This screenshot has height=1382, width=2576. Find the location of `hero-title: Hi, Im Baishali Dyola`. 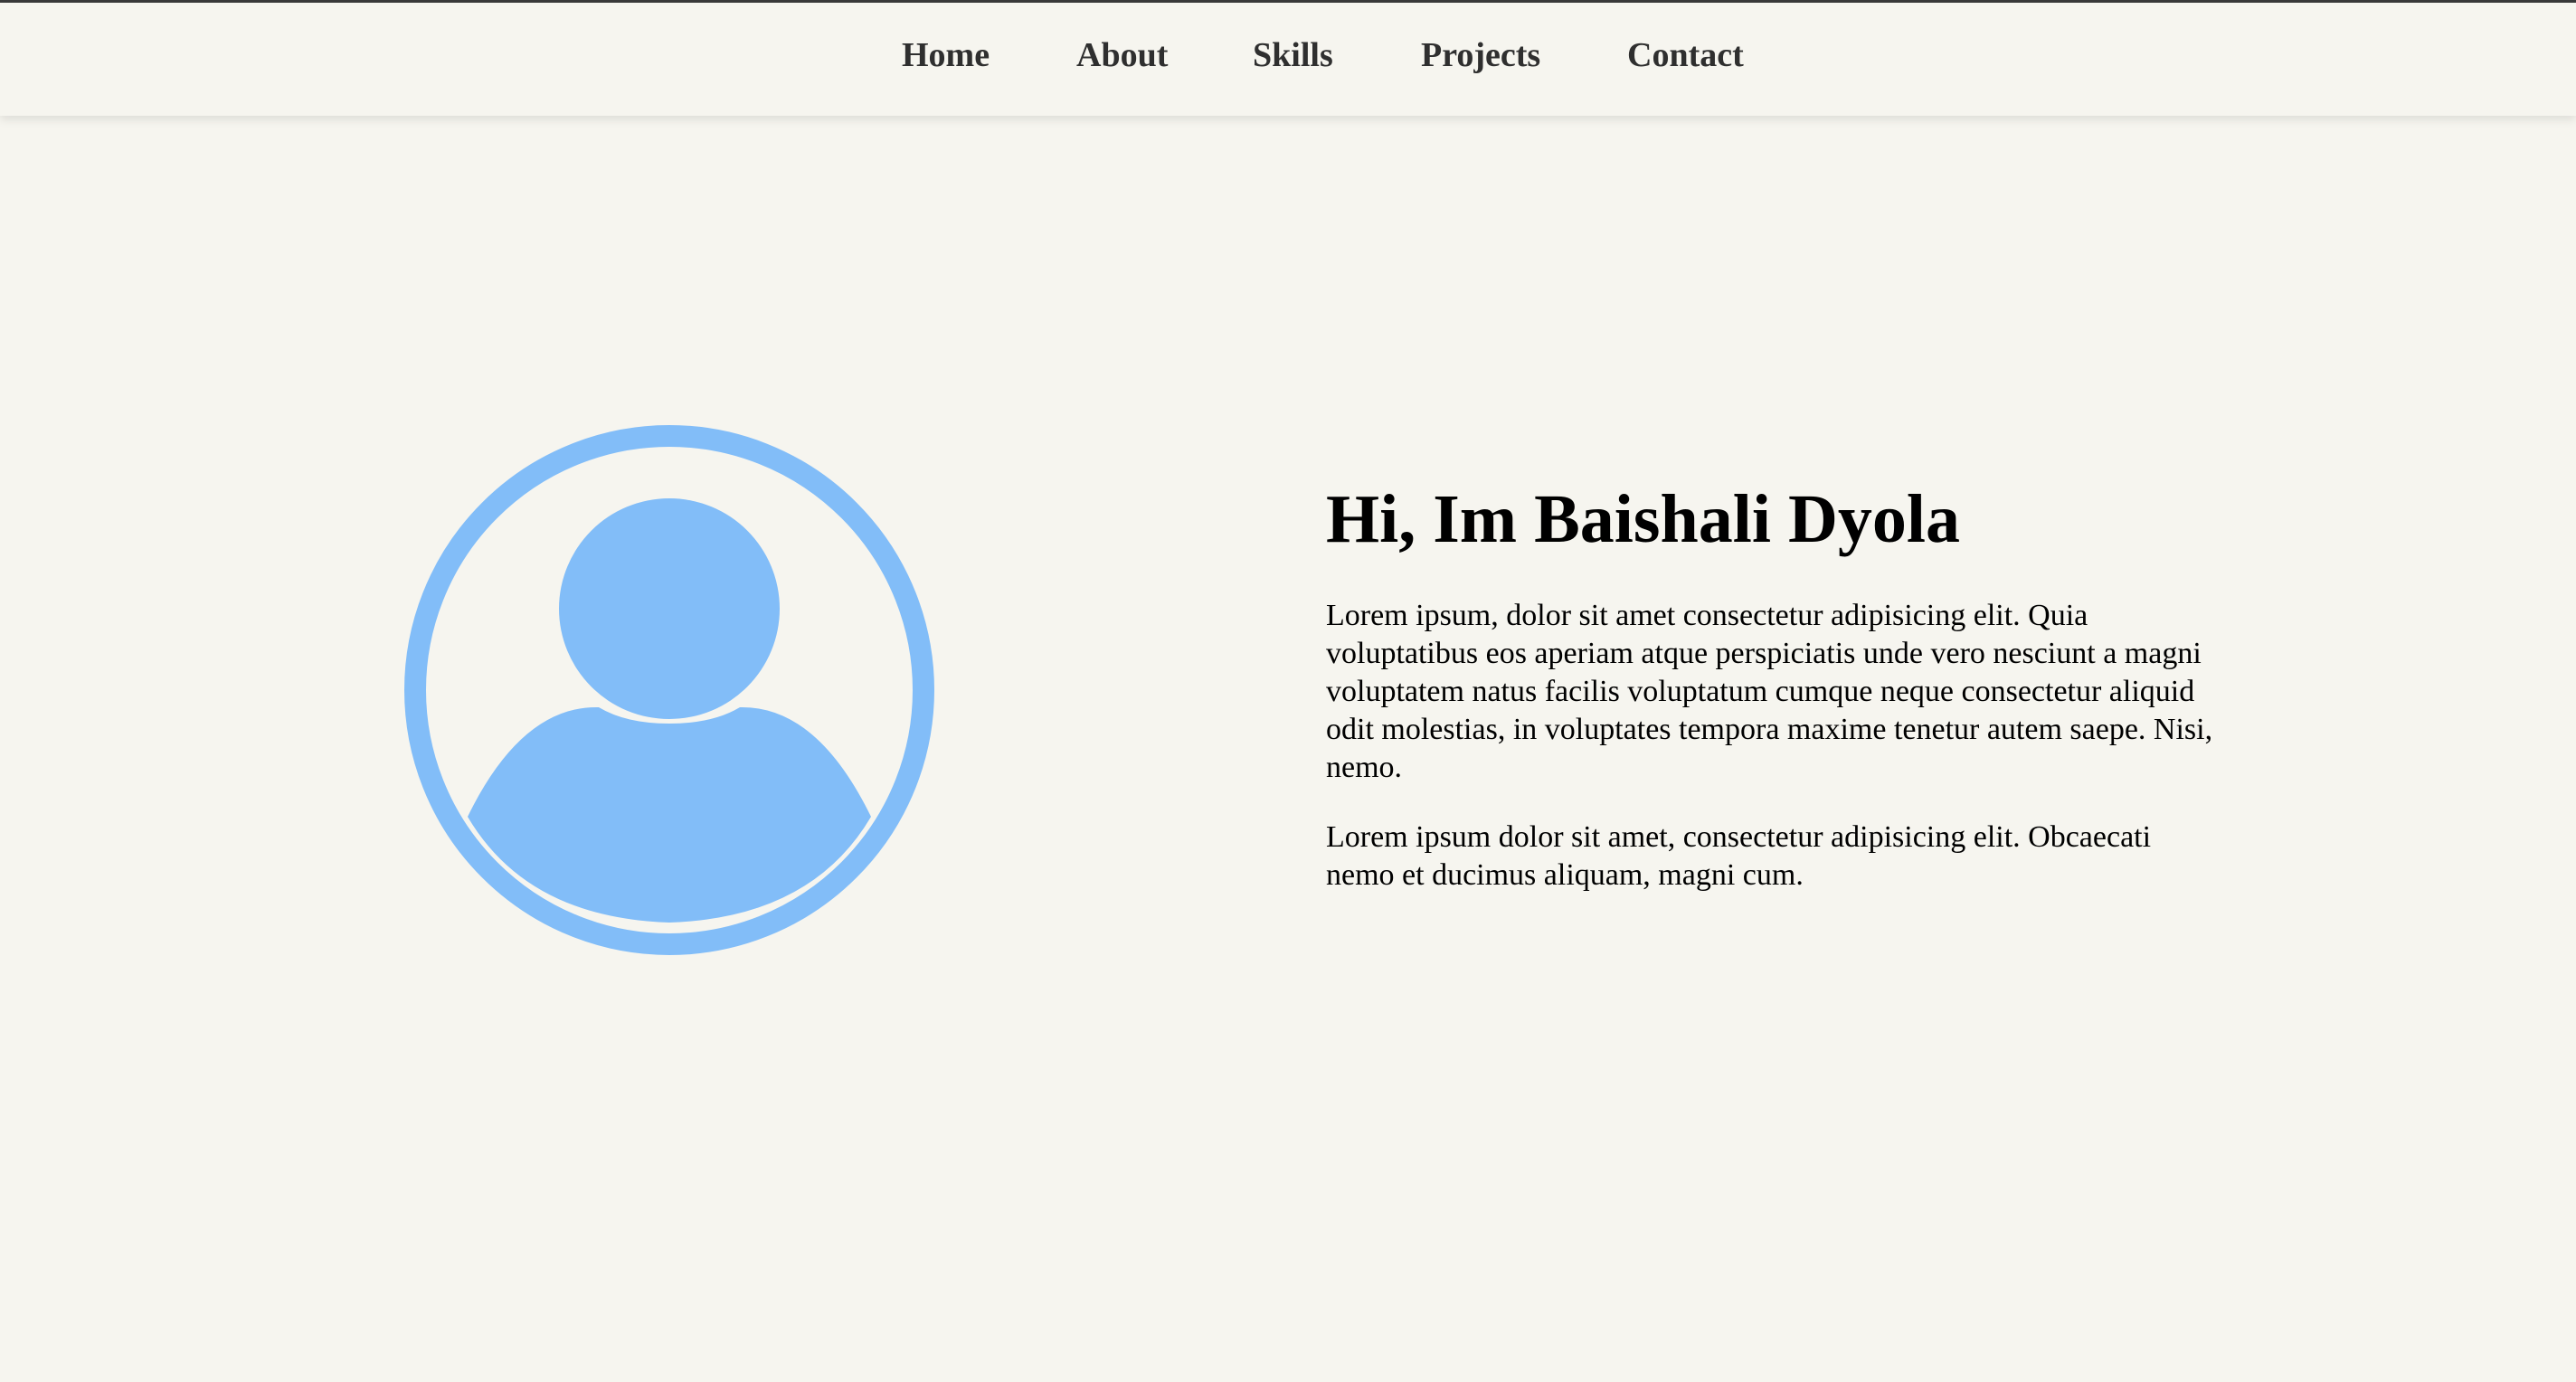

hero-title: Hi, Im Baishali Dyola is located at coordinates (1643, 519).